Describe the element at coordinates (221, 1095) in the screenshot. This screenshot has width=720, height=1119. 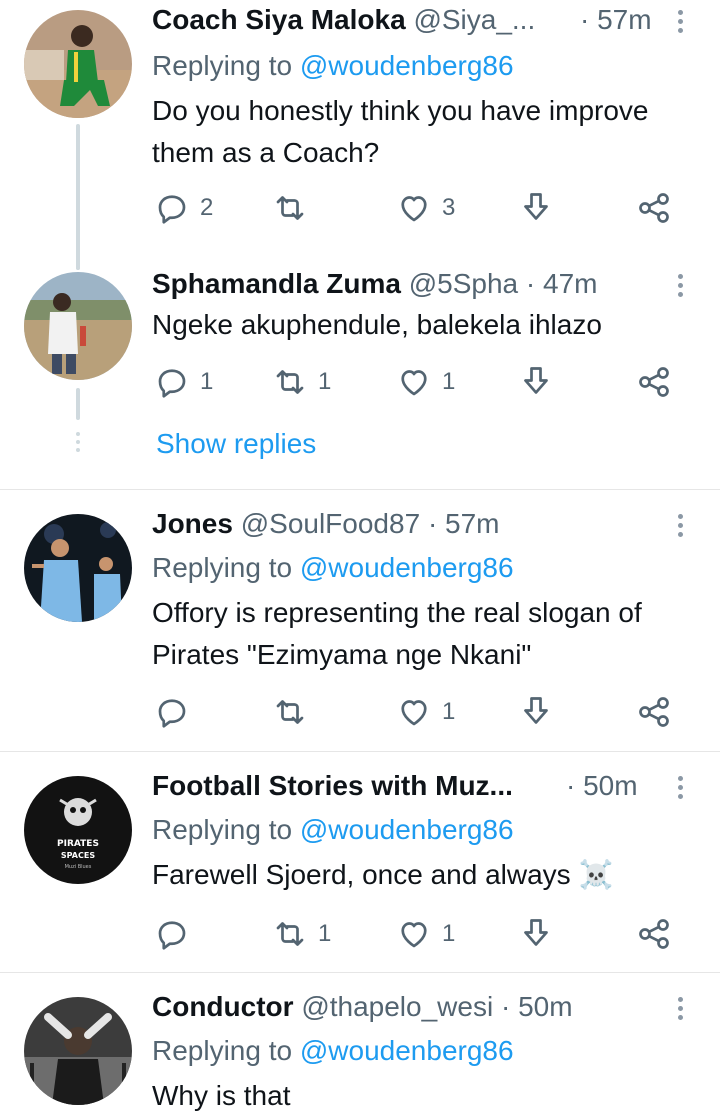
I see `tweet-text: Why is that` at that location.